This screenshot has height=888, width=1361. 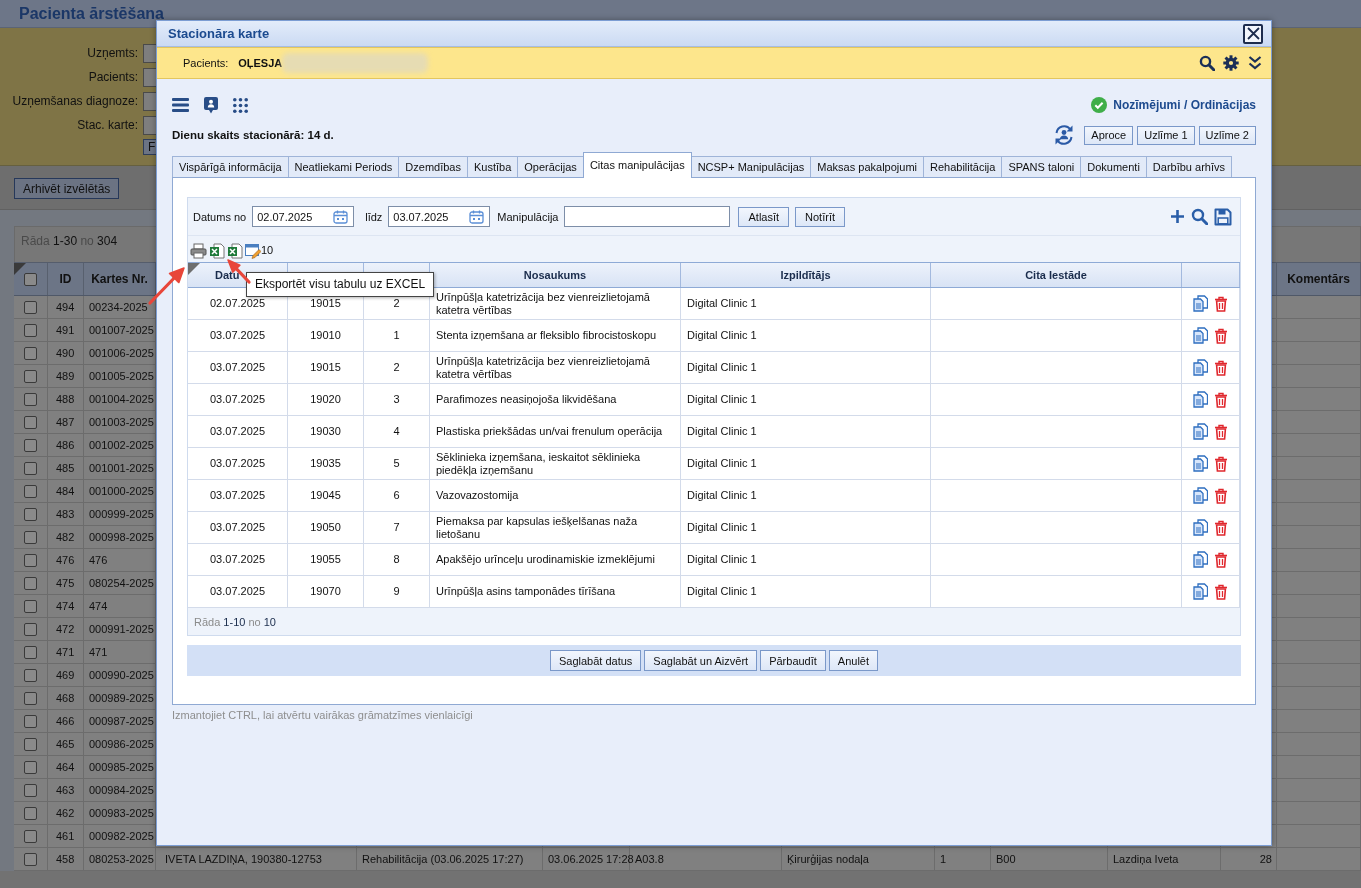 What do you see at coordinates (267, 250) in the screenshot?
I see `page-size-text: 10` at bounding box center [267, 250].